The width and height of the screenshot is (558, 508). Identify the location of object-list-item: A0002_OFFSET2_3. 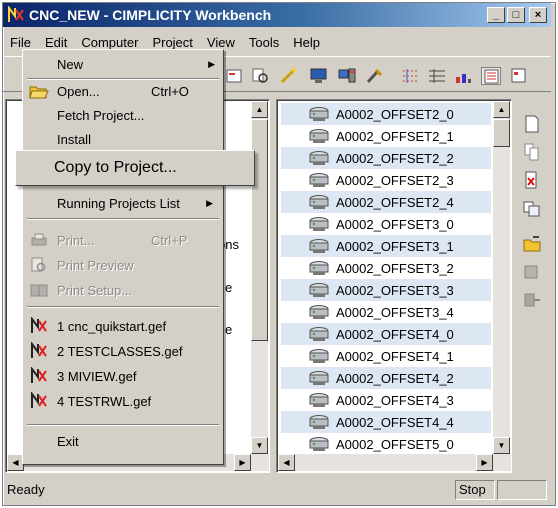
(386, 180).